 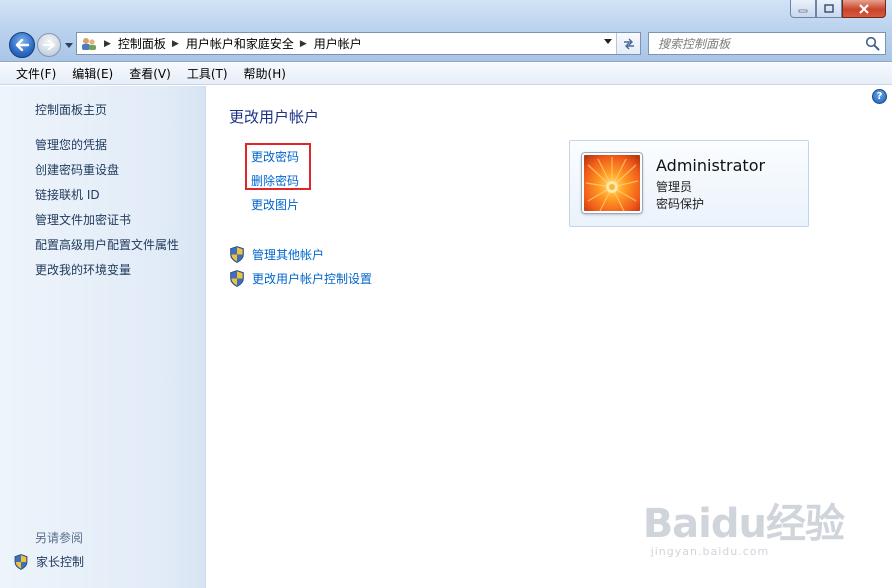 What do you see at coordinates (275, 180) in the screenshot?
I see `remove-password-link: 删除密码` at bounding box center [275, 180].